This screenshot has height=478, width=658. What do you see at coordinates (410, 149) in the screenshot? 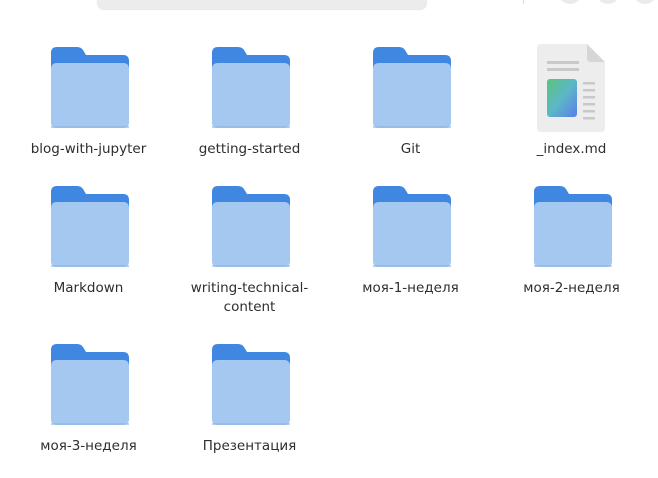
I see `file-name: Git` at bounding box center [410, 149].